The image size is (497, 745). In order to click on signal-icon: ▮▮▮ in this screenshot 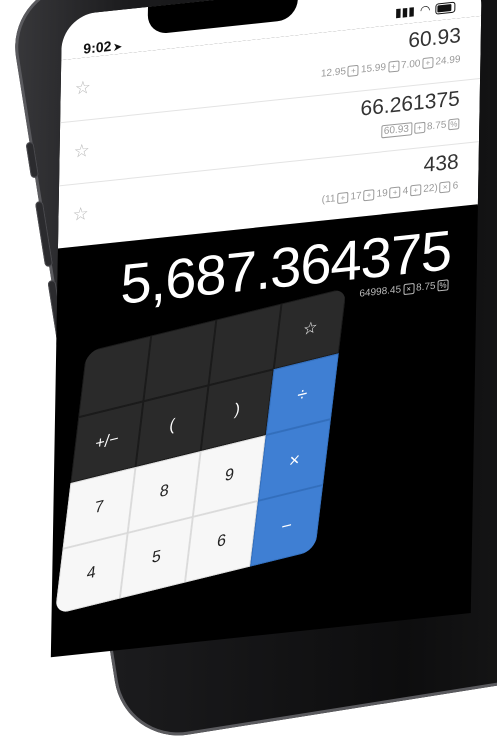, I will do `click(405, 11)`.